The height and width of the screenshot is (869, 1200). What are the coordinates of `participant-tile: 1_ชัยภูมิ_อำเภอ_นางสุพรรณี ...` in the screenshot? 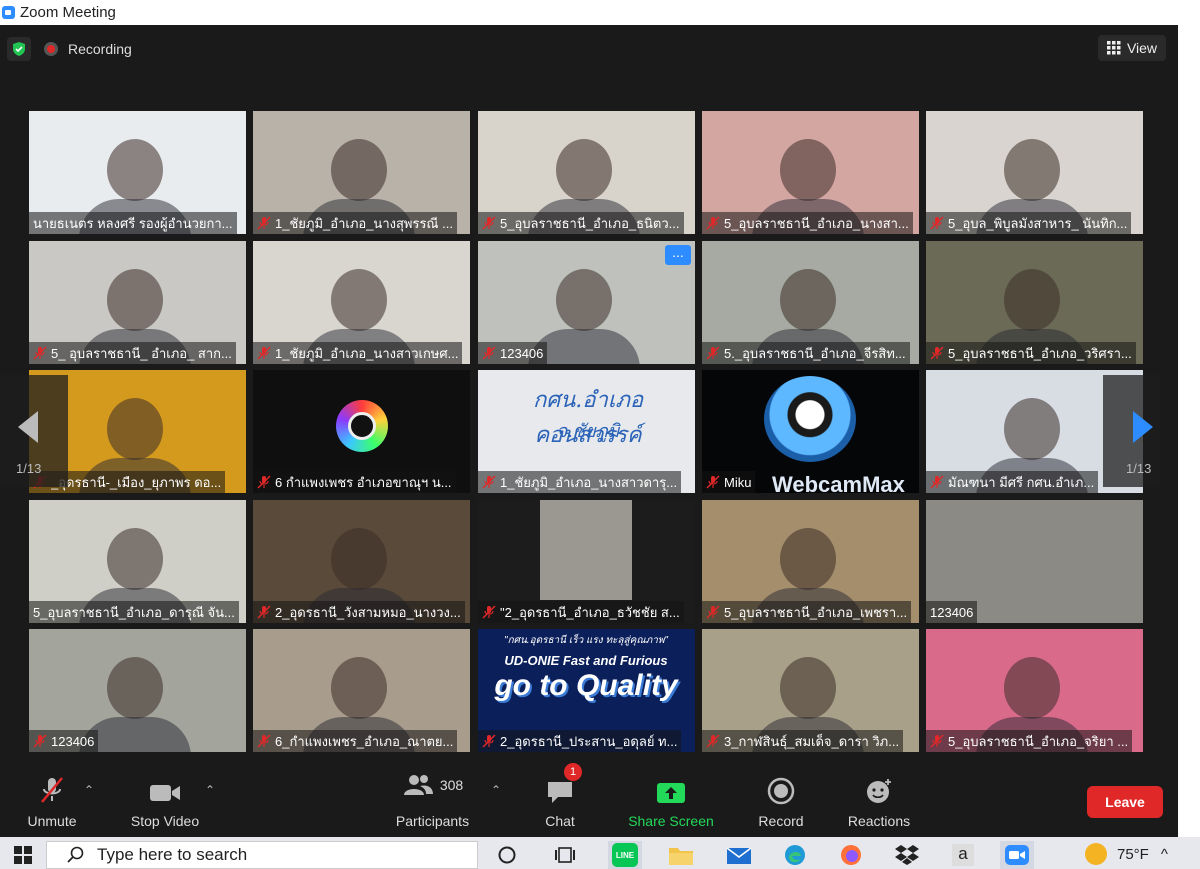 It's located at (361, 172).